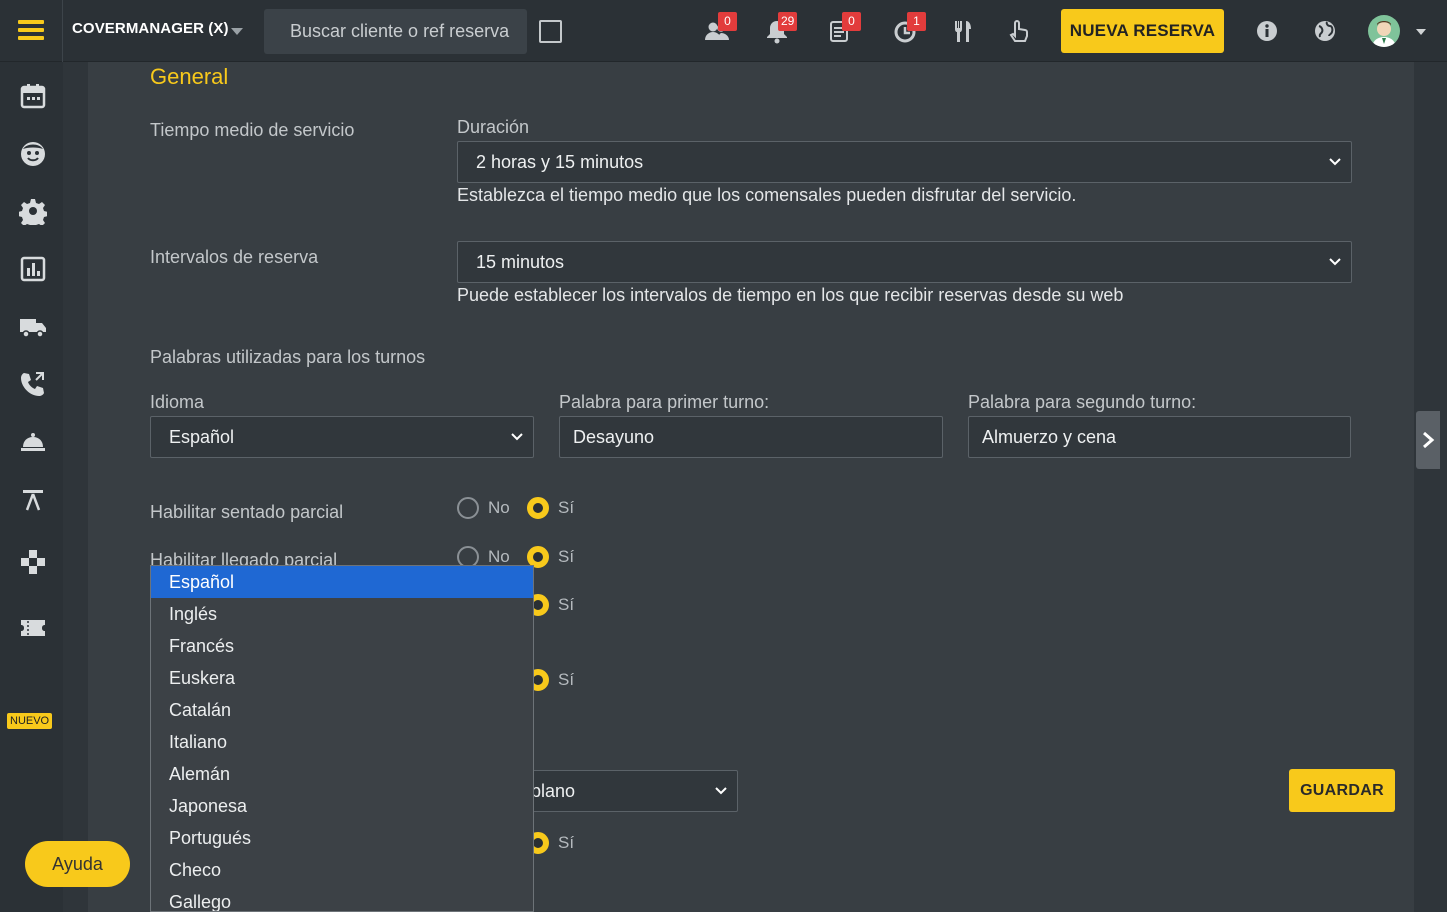  What do you see at coordinates (342, 742) in the screenshot?
I see `language-option: Italiano` at bounding box center [342, 742].